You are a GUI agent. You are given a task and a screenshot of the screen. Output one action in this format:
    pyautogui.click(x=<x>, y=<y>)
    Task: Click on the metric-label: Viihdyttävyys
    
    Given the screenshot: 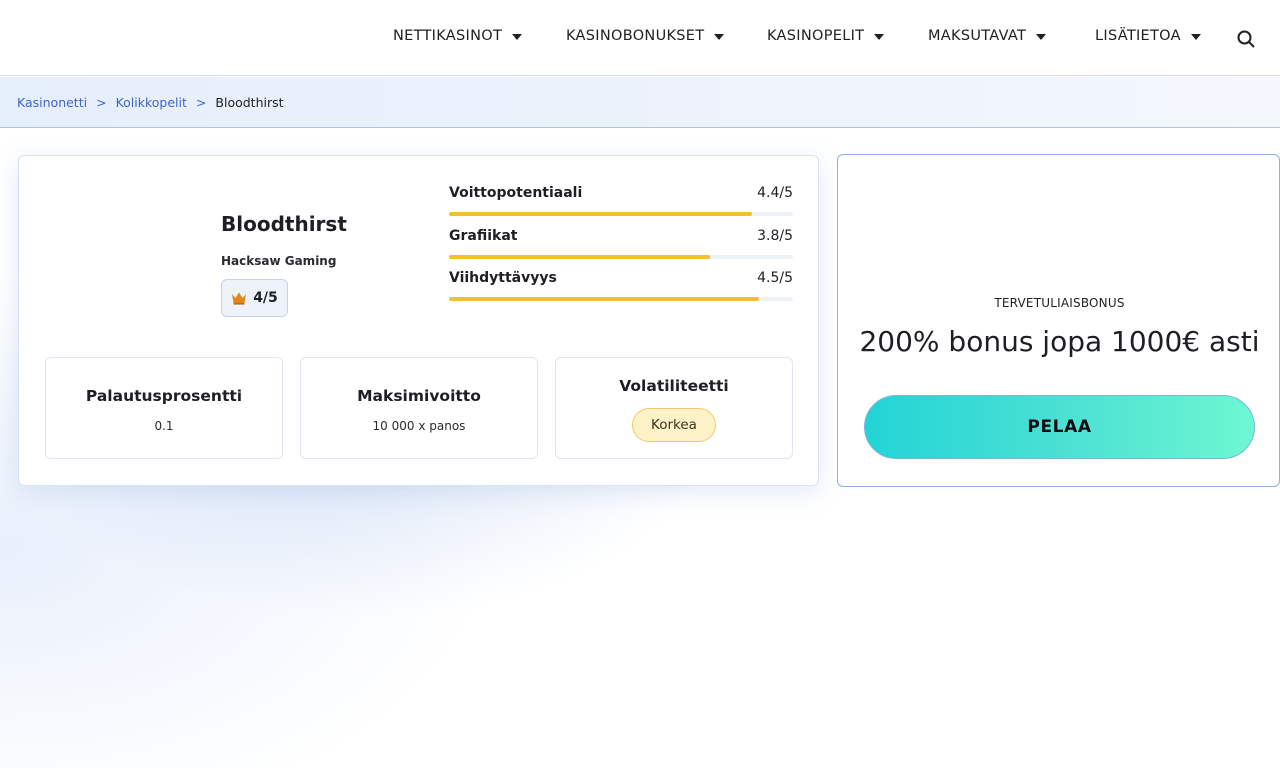 What is the action you would take?
    pyautogui.click(x=503, y=278)
    